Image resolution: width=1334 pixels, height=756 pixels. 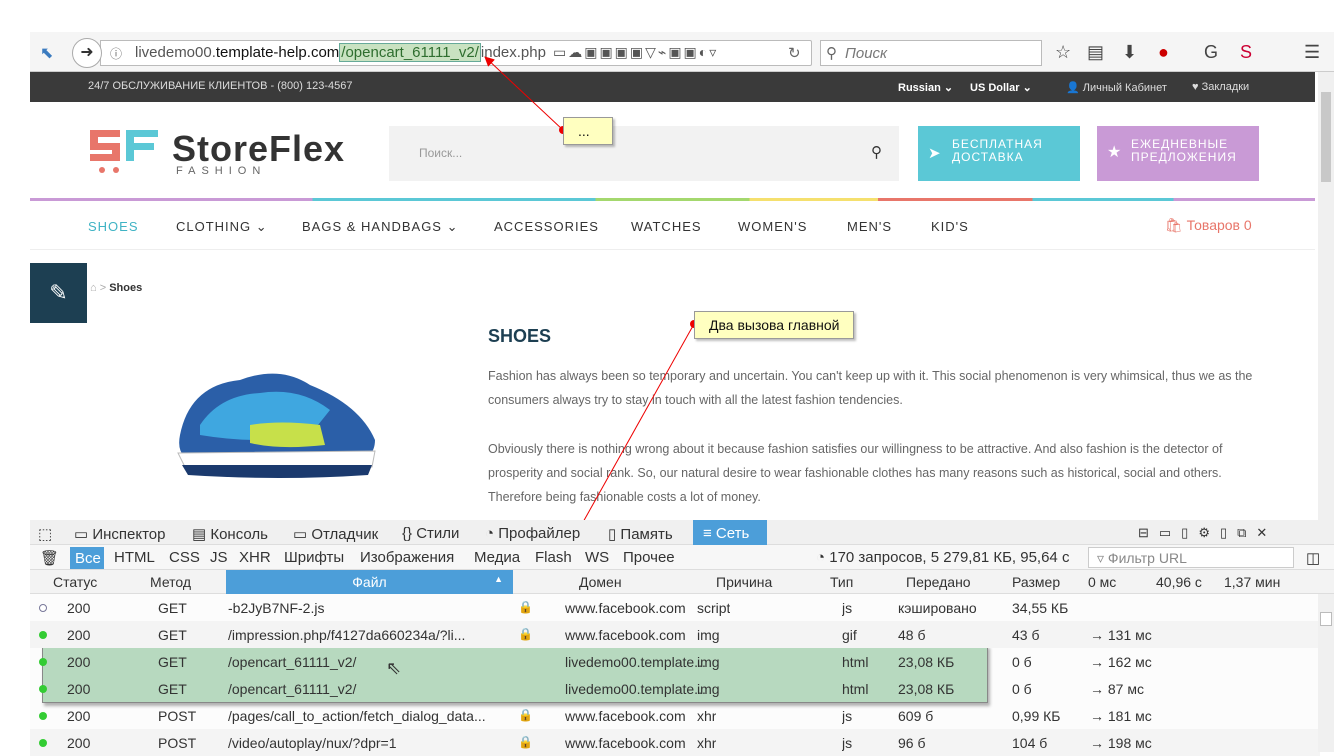 I want to click on site-search-input: Поиск... ⚲, so click(x=644, y=153).